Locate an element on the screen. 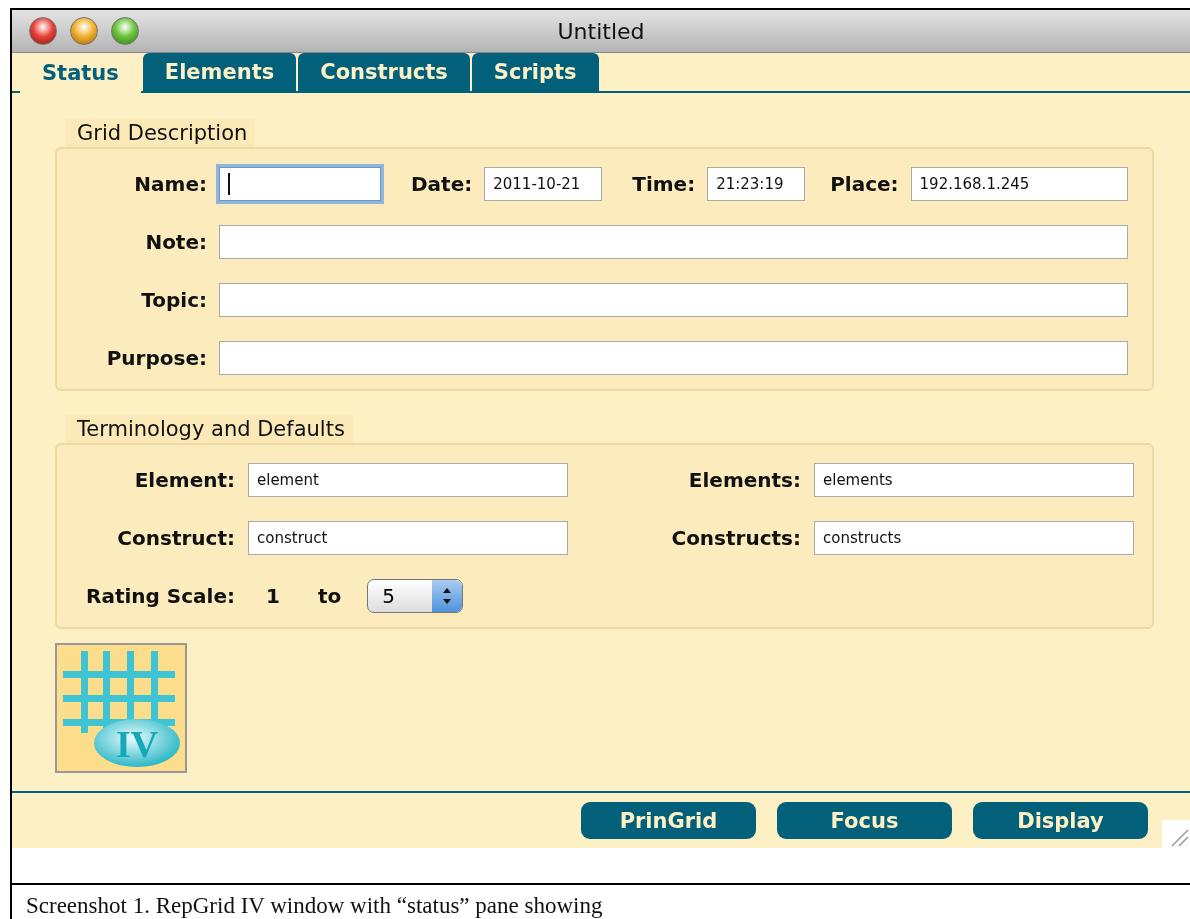  group-legend: Grid Description is located at coordinates (160, 133).